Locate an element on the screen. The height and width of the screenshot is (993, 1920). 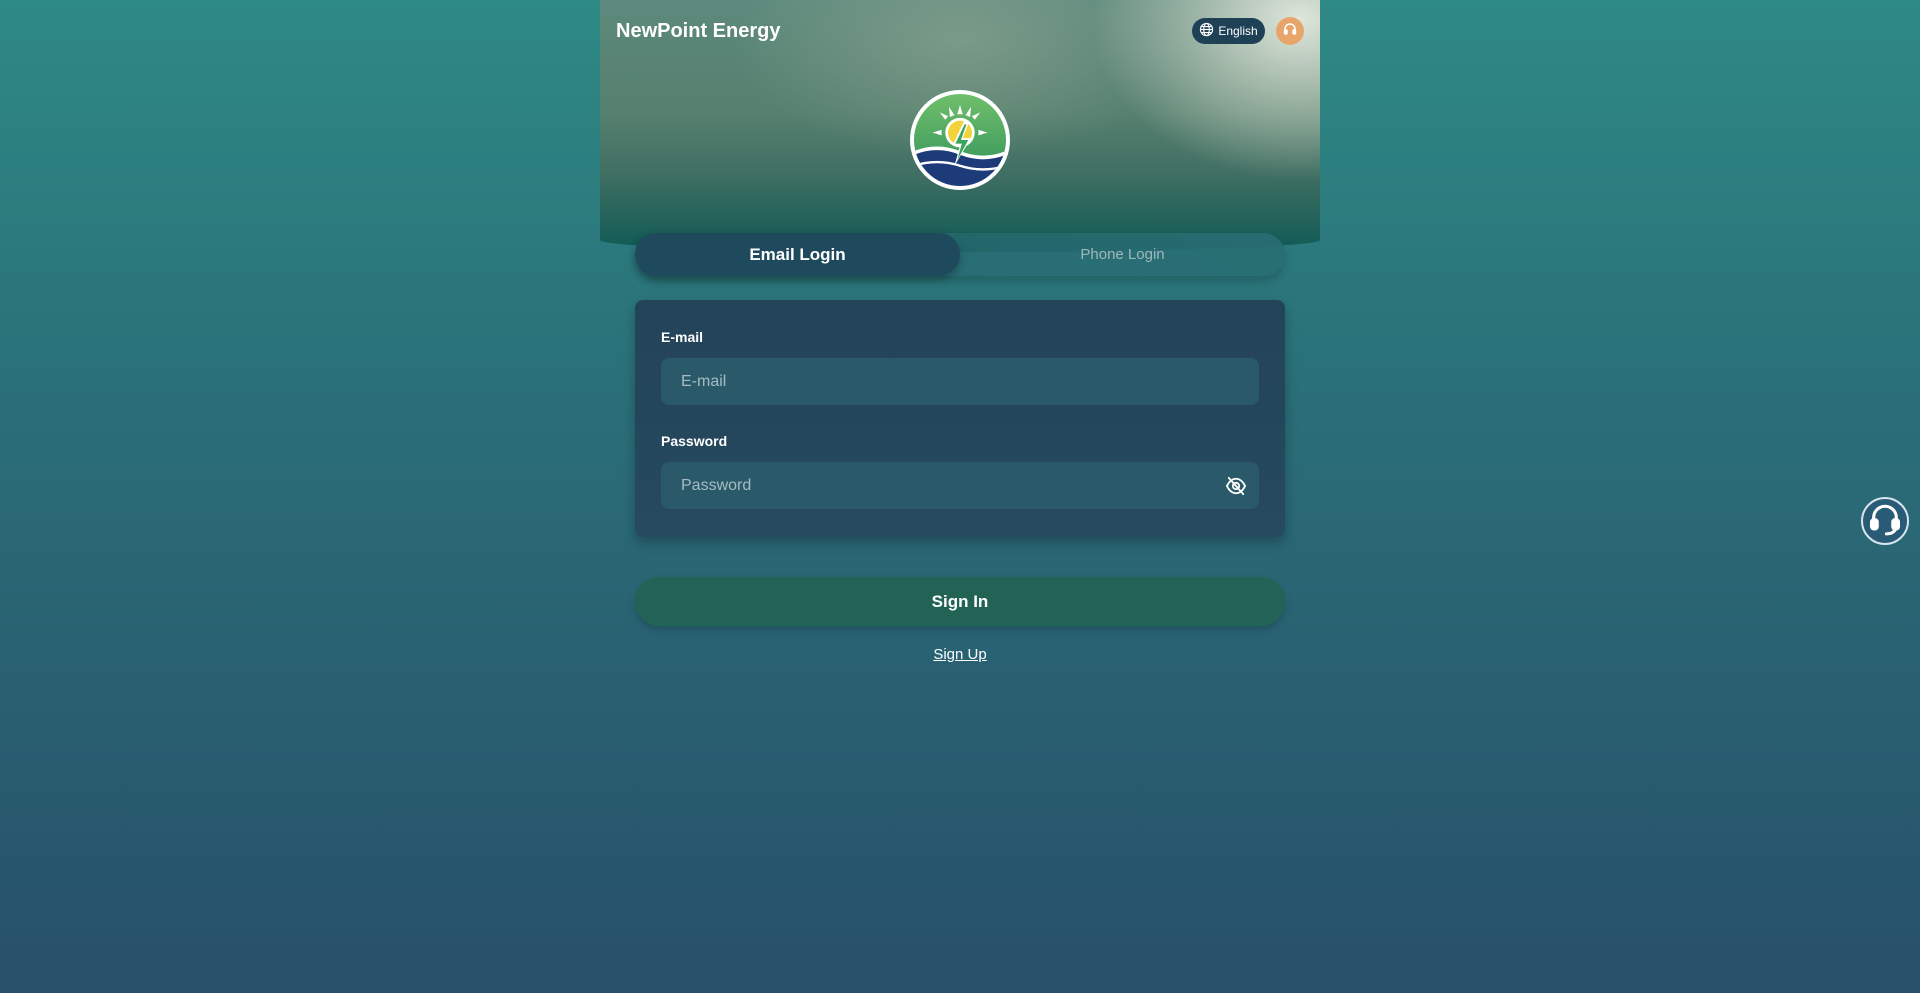
password-field is located at coordinates (960, 485).